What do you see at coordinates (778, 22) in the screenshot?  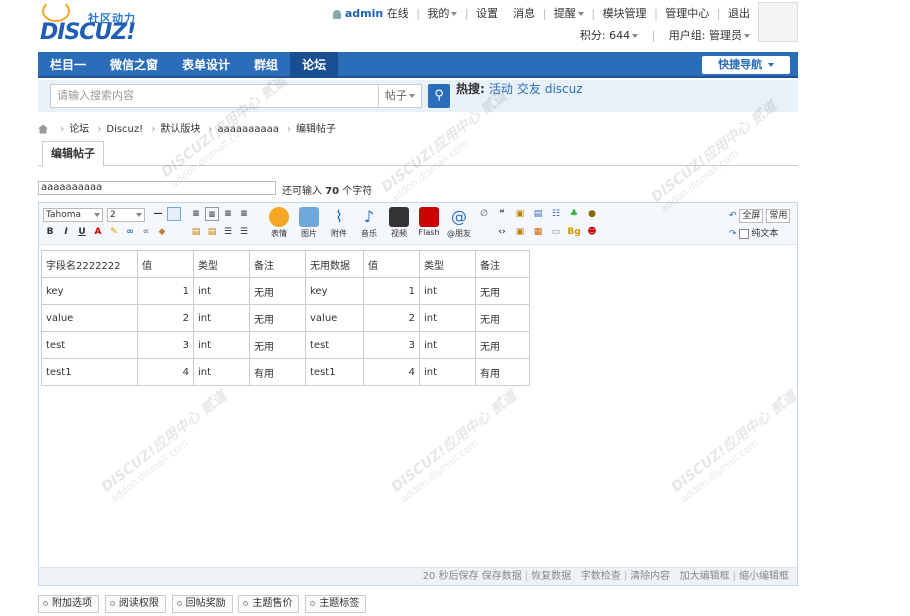 I see `avatar` at bounding box center [778, 22].